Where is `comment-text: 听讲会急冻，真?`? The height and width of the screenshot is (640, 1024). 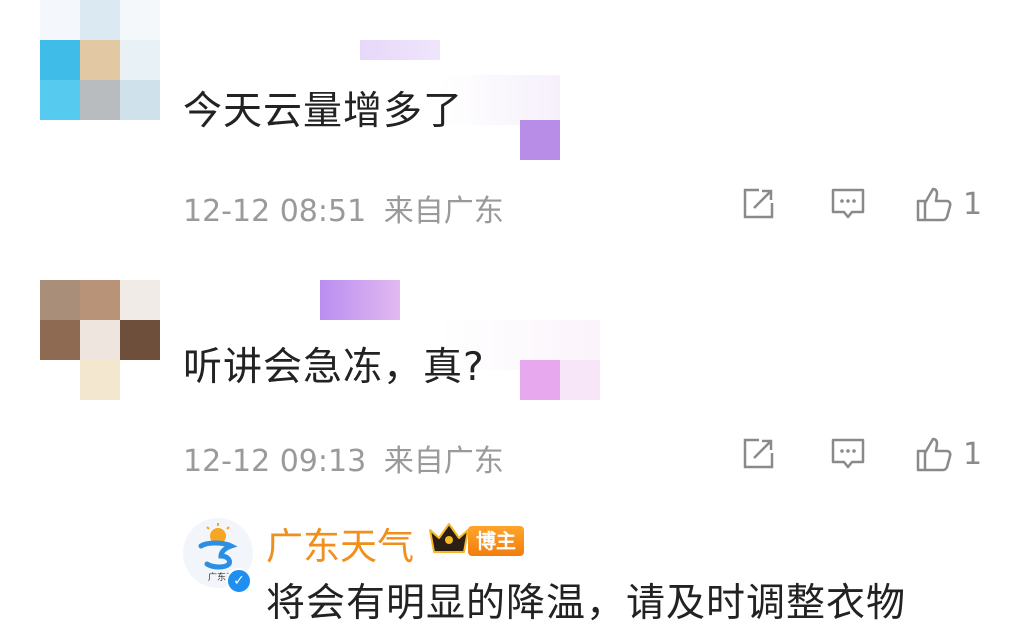 comment-text: 听讲会急冻，真? is located at coordinates (334, 367).